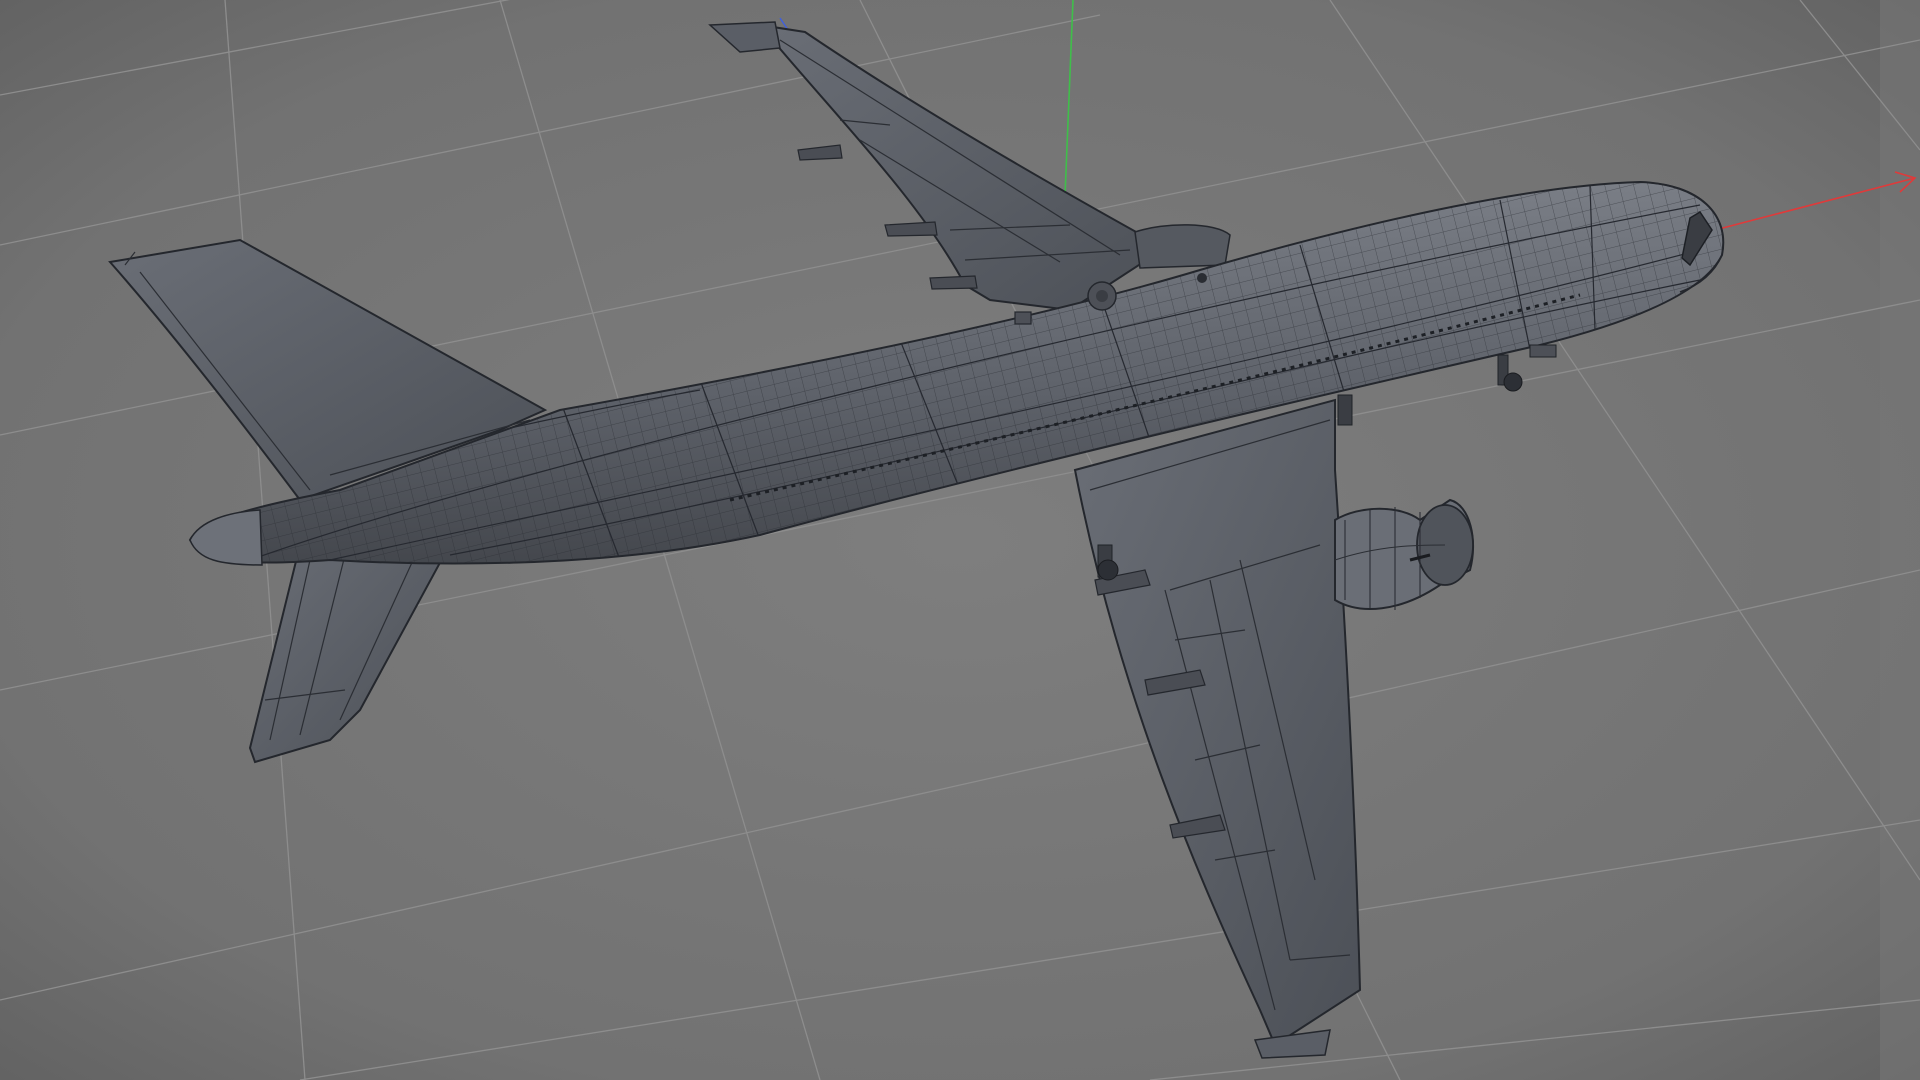 This screenshot has width=1920, height=1080. Describe the element at coordinates (1102, 296) in the screenshot. I see `antenna-dome-inner` at that location.